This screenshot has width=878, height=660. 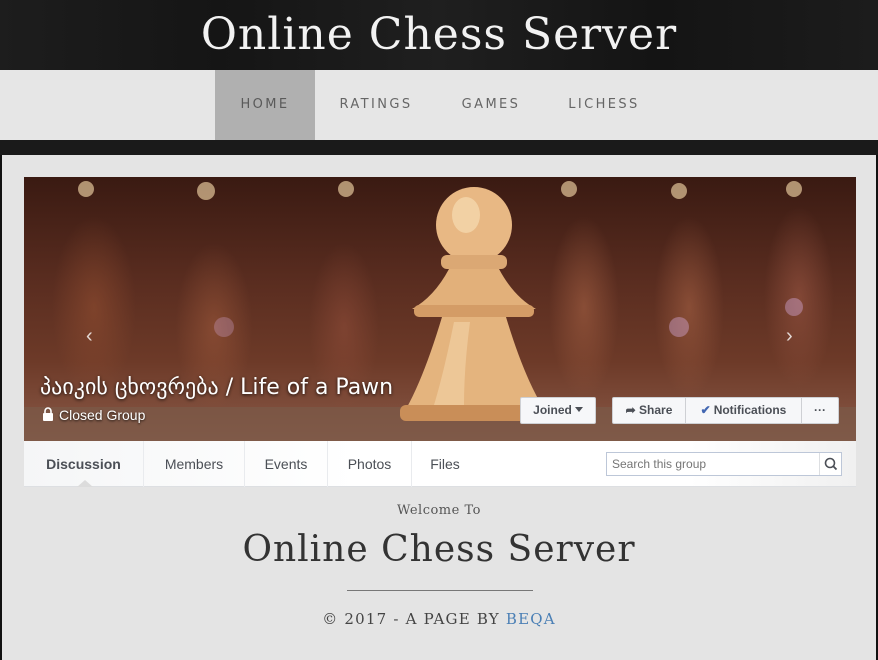 What do you see at coordinates (705, 410) in the screenshot?
I see `checkmark-icon: ✔` at bounding box center [705, 410].